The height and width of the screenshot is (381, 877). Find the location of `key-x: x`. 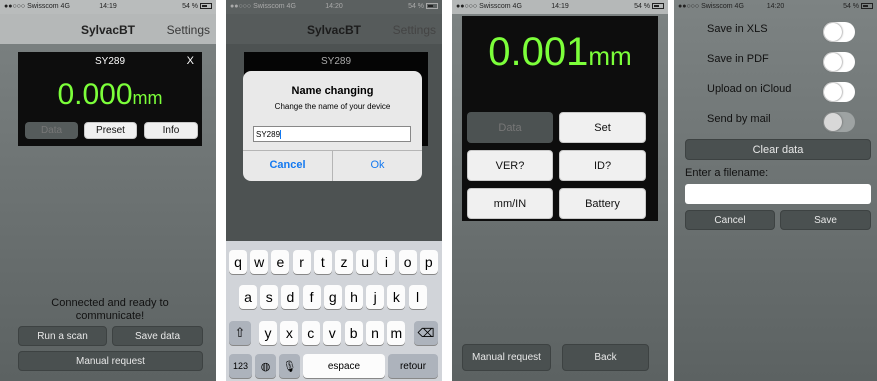

key-x: x is located at coordinates (289, 333).